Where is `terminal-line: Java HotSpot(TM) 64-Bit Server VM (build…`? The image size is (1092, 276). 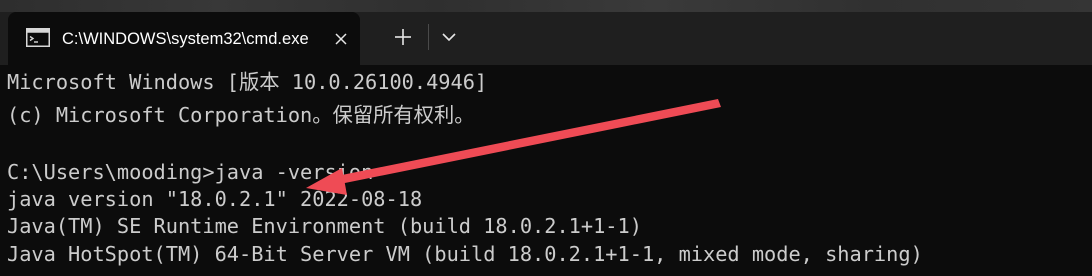
terminal-line: Java HotSpot(TM) 64-Bit Server VM (build… is located at coordinates (465, 254).